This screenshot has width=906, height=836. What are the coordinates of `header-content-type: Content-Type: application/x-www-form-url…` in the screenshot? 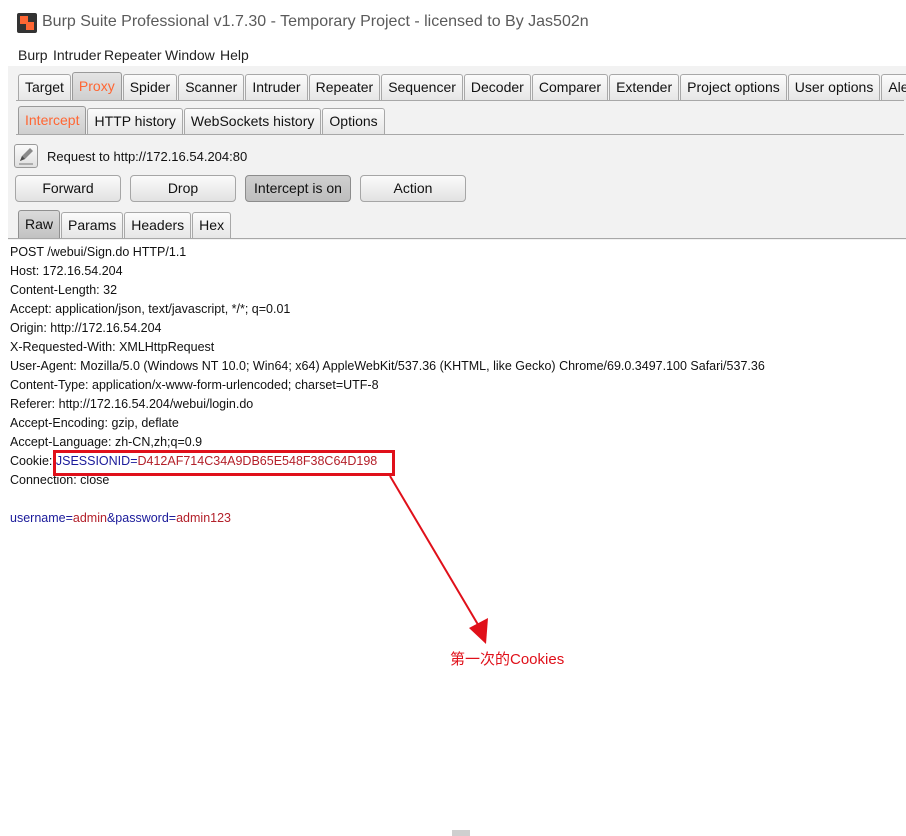 It's located at (194, 385).